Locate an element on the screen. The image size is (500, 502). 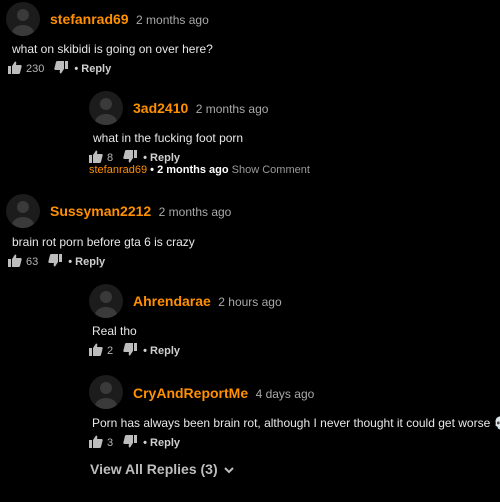
comment-text: what on skibidi is going on over here? is located at coordinates (112, 49).